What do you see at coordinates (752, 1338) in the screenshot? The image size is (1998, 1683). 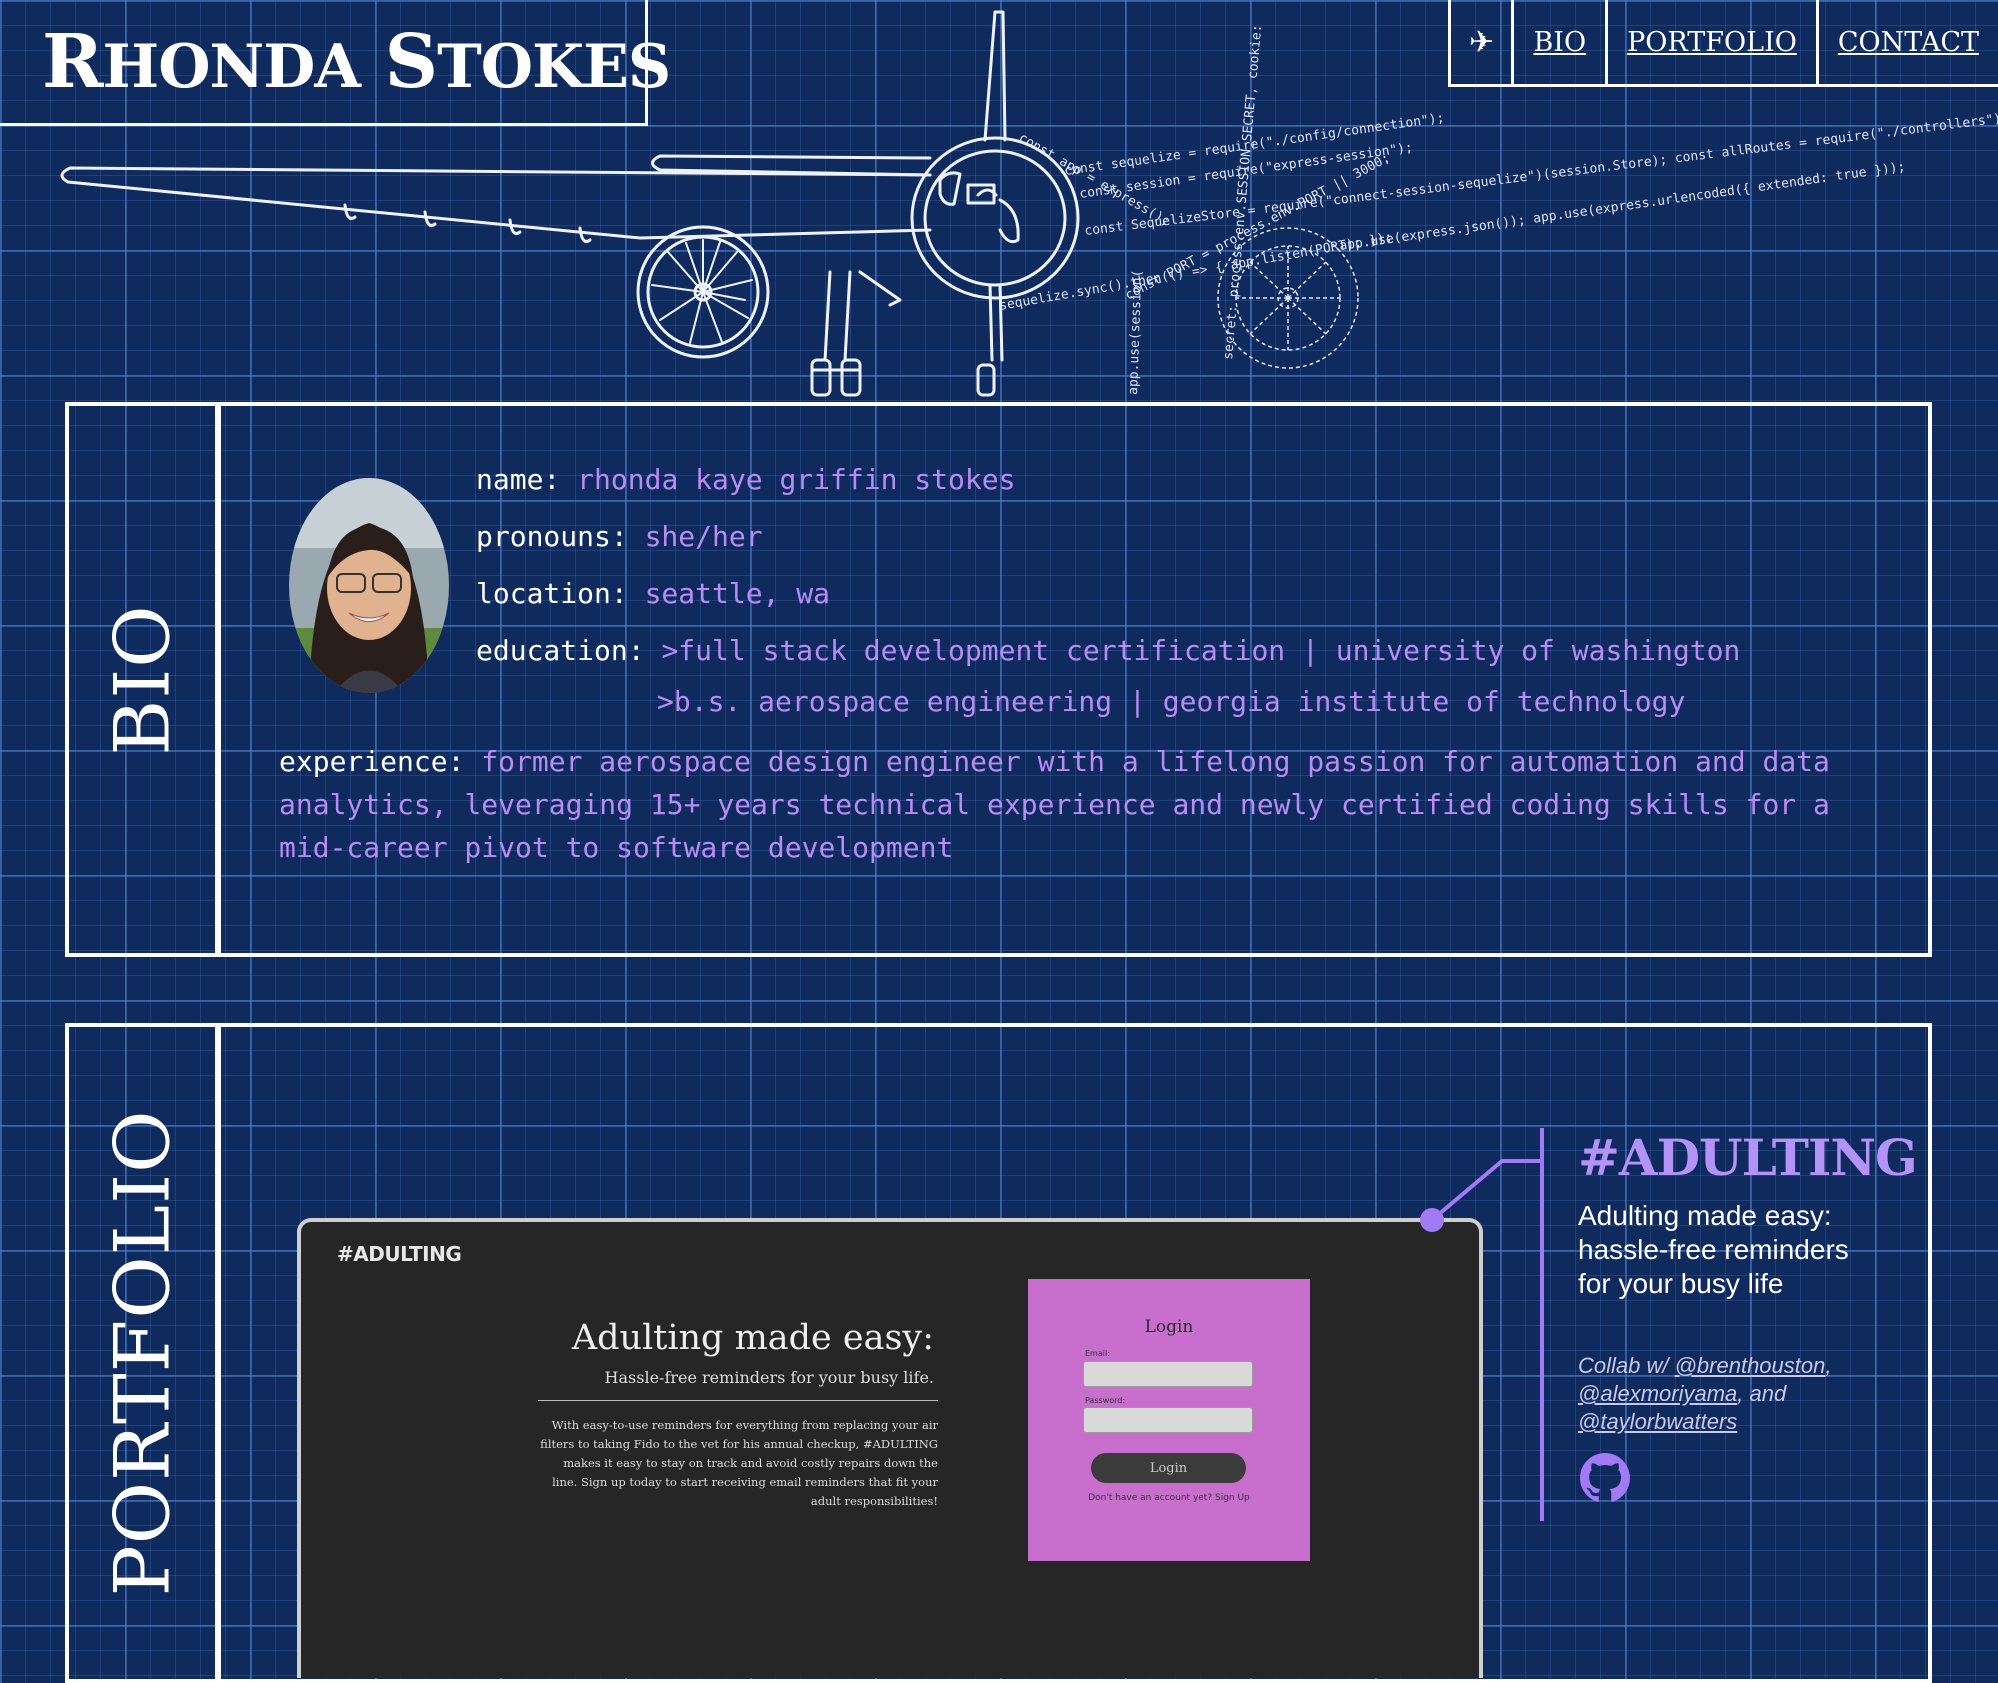 I see `screenshot-heading: Adulting made easy:` at bounding box center [752, 1338].